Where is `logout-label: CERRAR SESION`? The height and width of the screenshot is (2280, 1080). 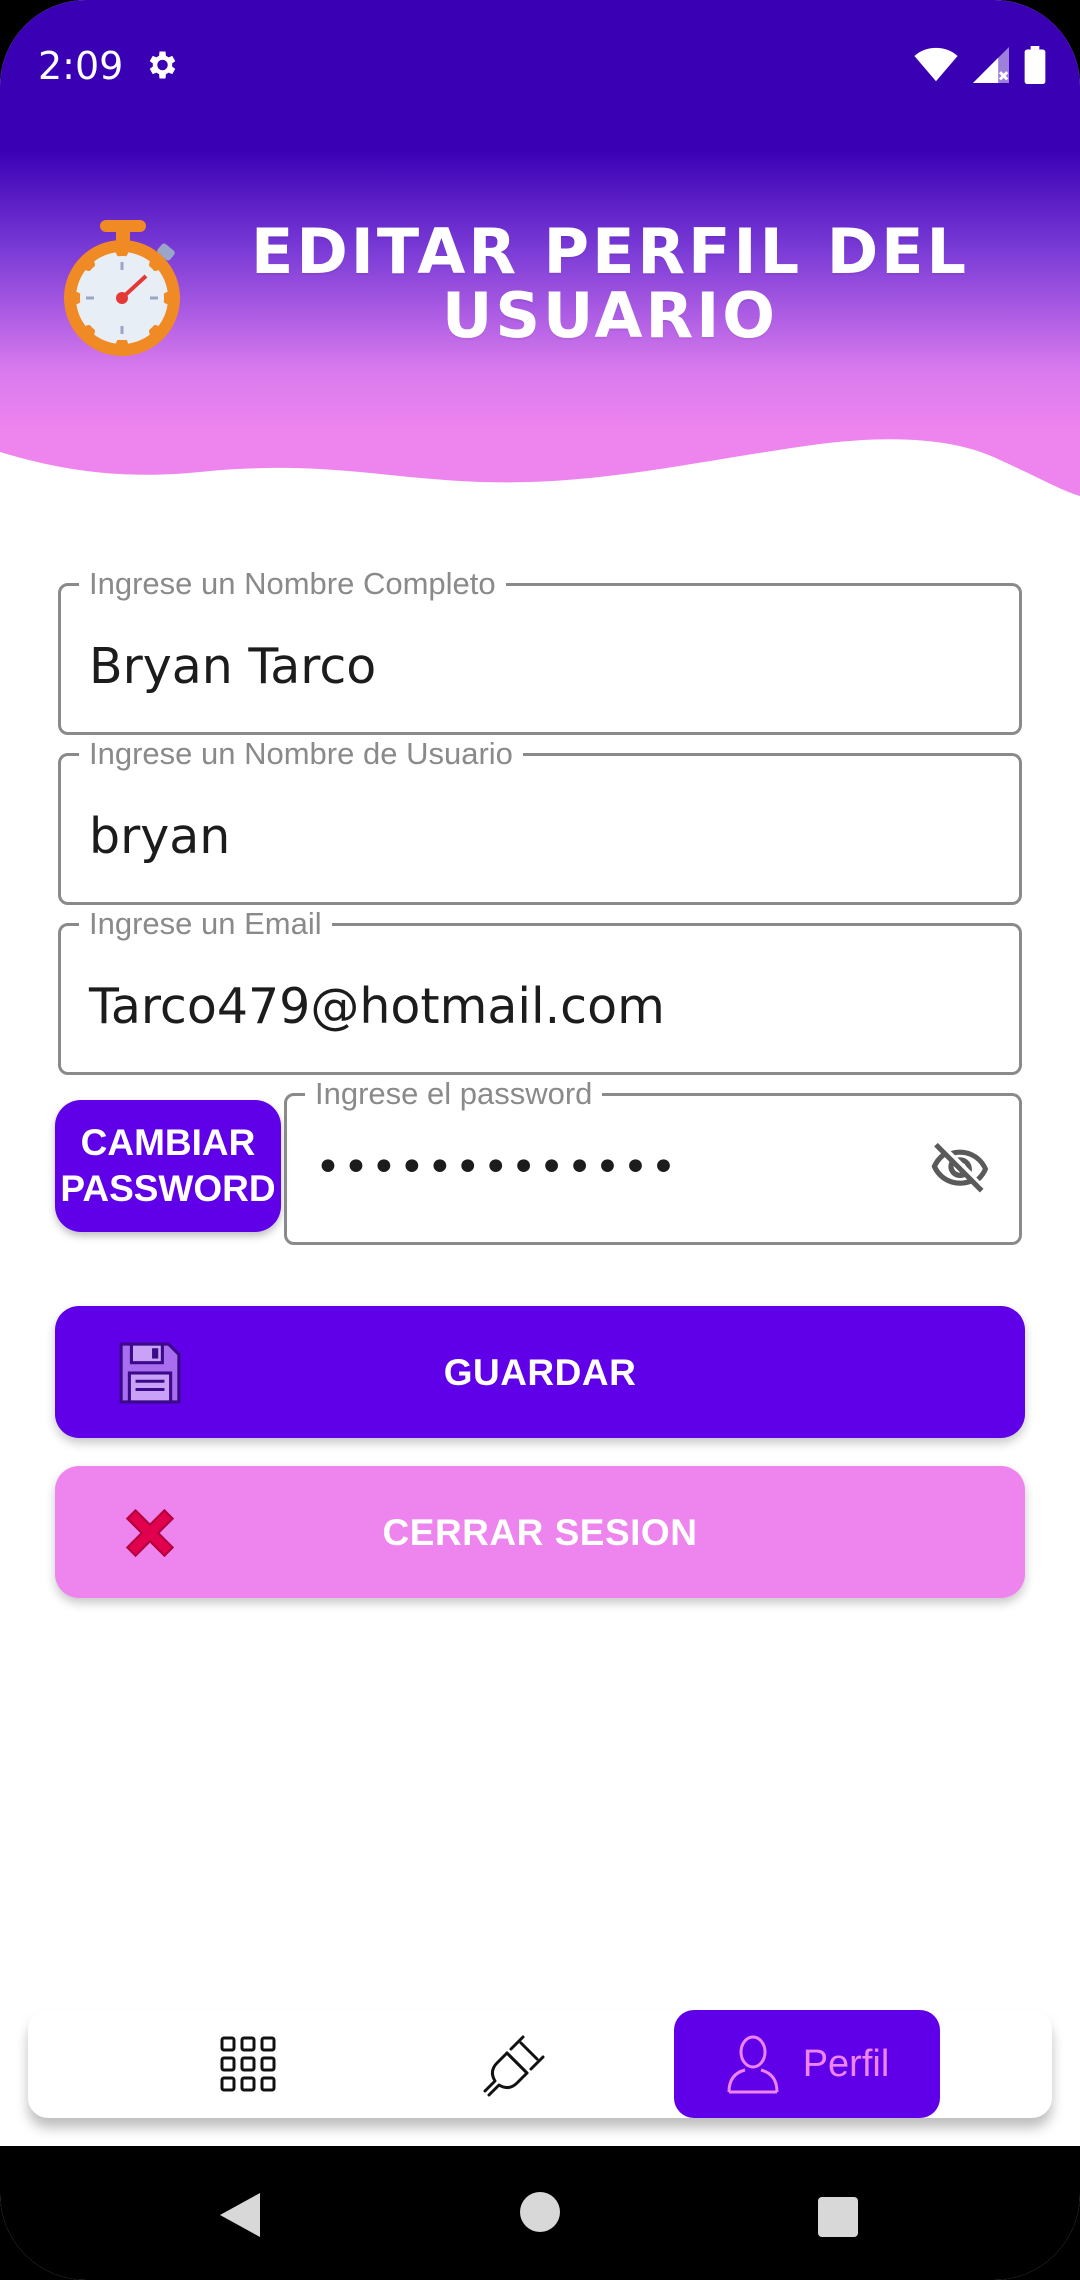 logout-label: CERRAR SESION is located at coordinates (540, 1532).